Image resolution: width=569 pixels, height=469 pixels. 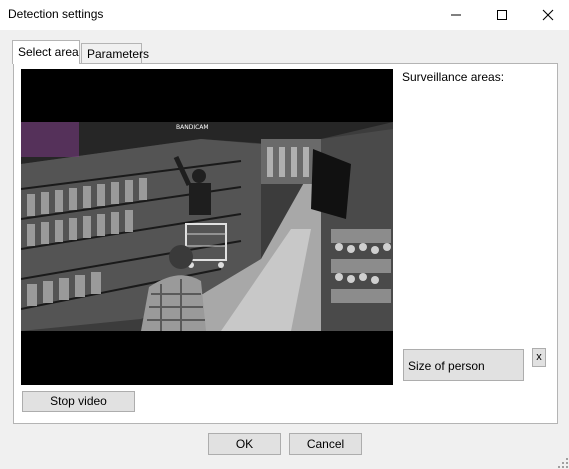 I want to click on stop-video-button: Stop video, so click(x=78, y=401).